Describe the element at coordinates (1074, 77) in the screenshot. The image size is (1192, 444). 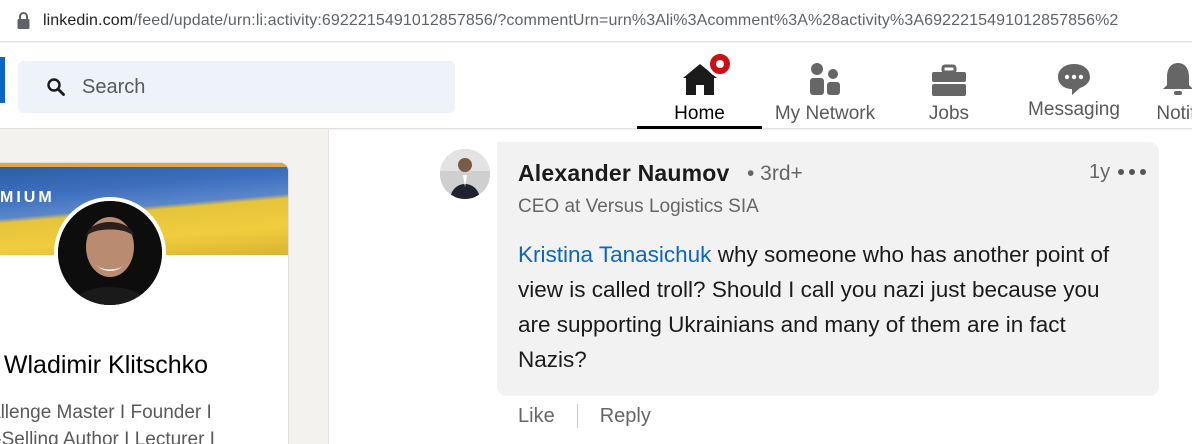
I see `messaging-icon` at that location.